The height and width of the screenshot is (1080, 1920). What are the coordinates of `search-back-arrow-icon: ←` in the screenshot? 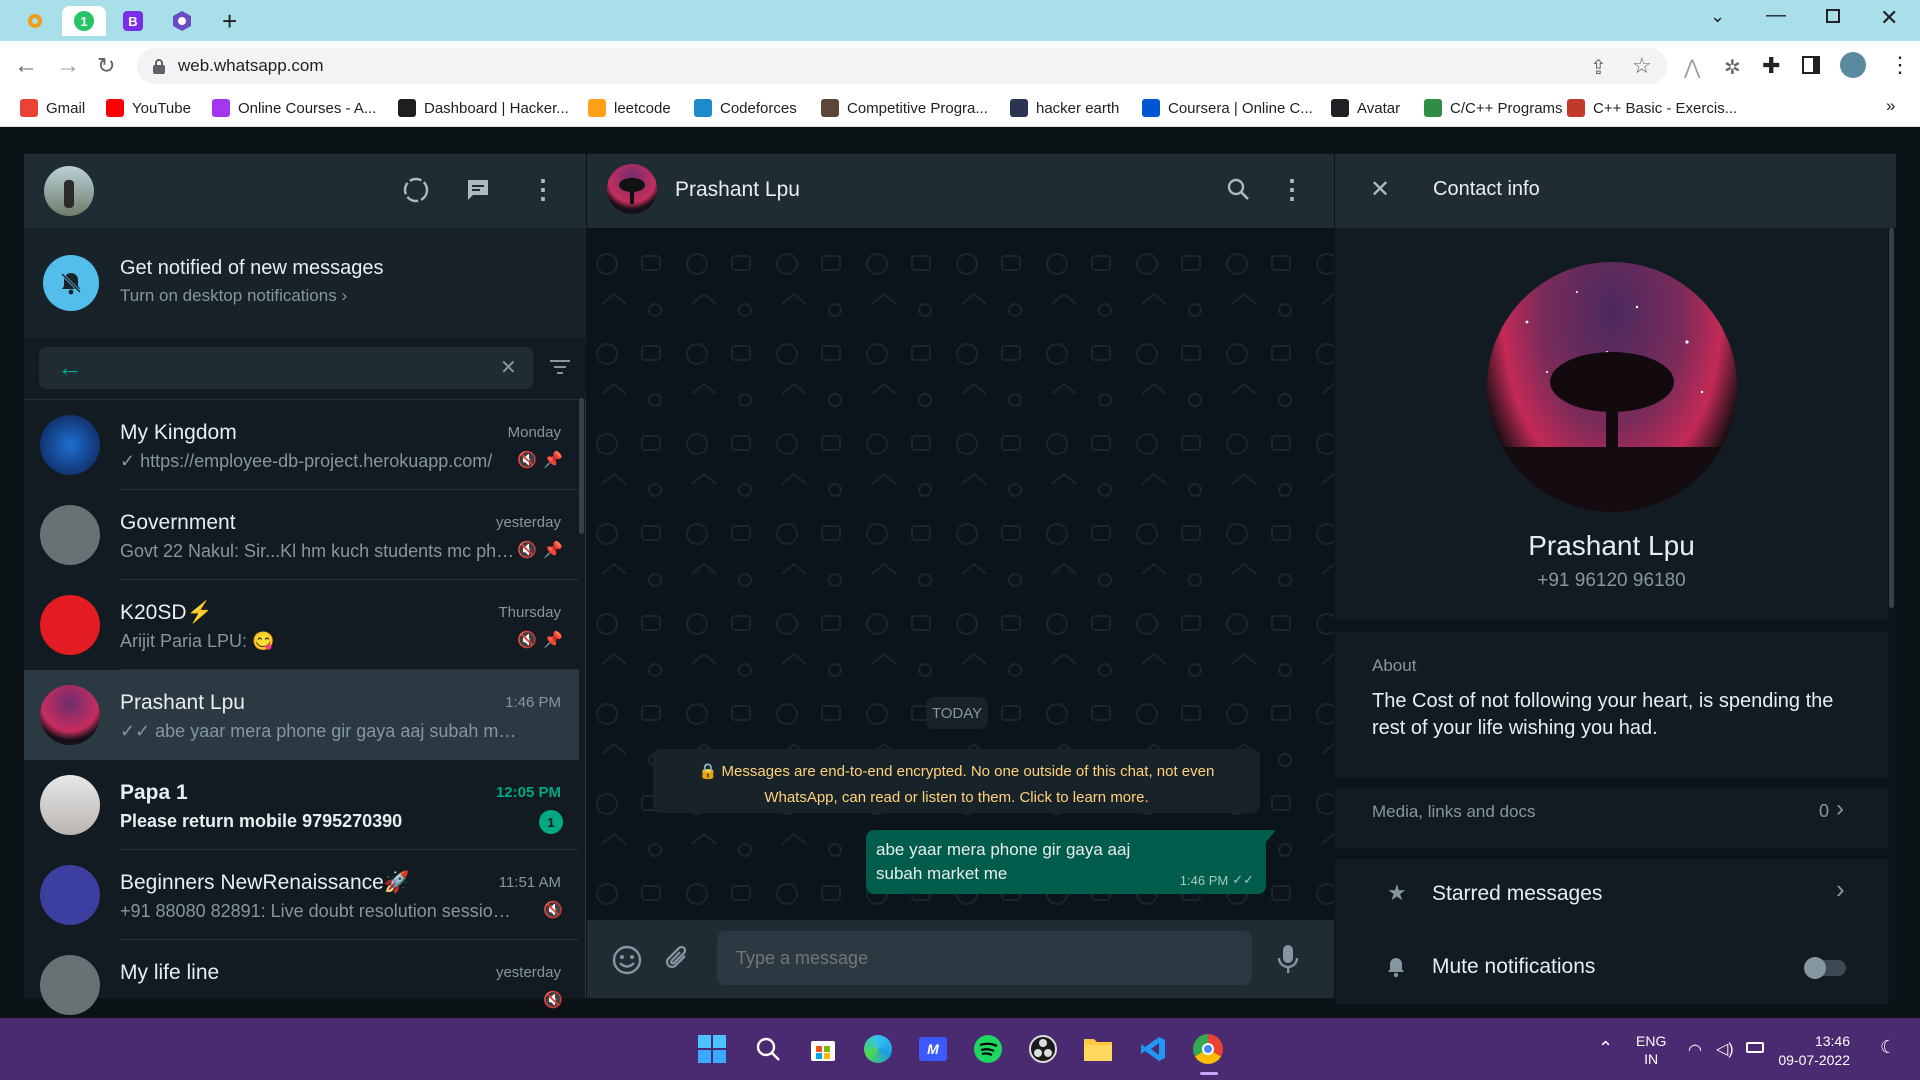 It's located at (70, 367).